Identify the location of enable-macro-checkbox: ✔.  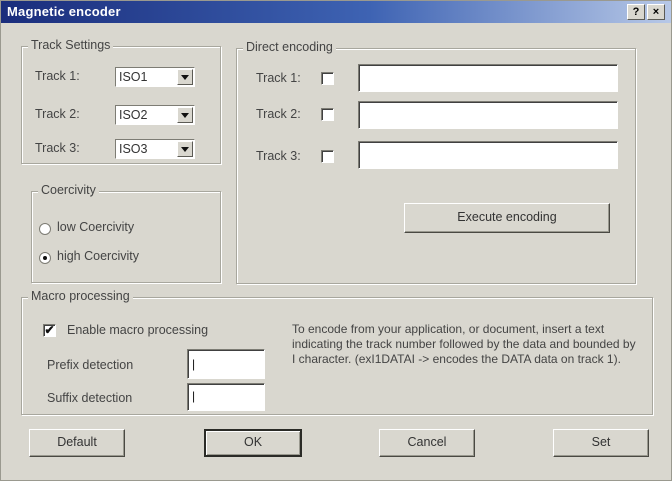
(49, 330).